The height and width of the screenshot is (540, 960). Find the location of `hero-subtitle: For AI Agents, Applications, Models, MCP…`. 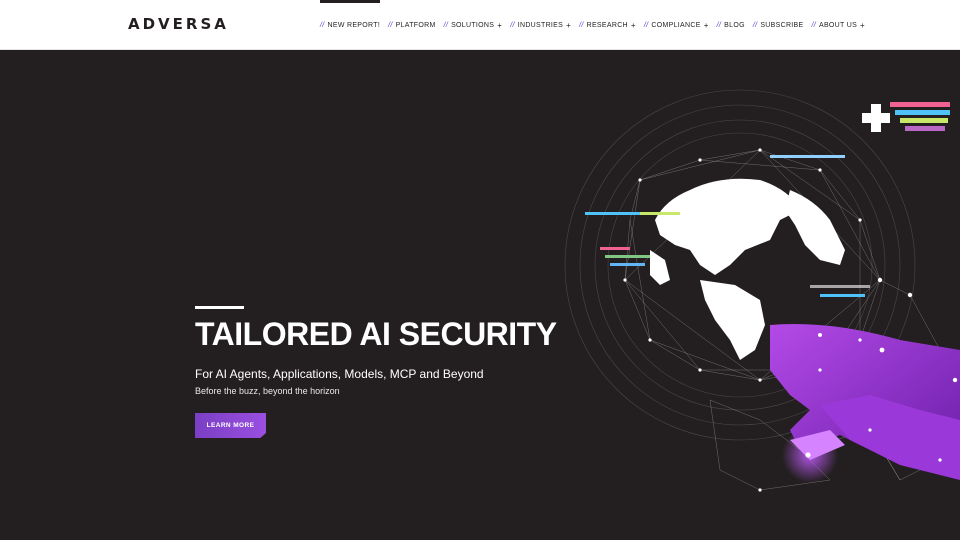

hero-subtitle: For AI Agents, Applications, Models, MCP… is located at coordinates (339, 374).